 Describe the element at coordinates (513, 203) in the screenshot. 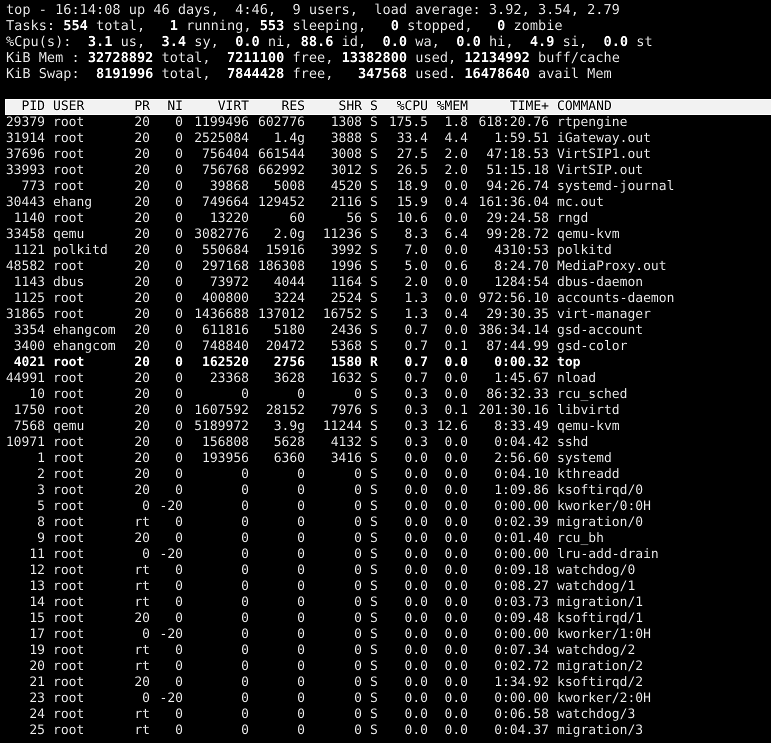

I see `table-cell-text: 161:36.04` at that location.